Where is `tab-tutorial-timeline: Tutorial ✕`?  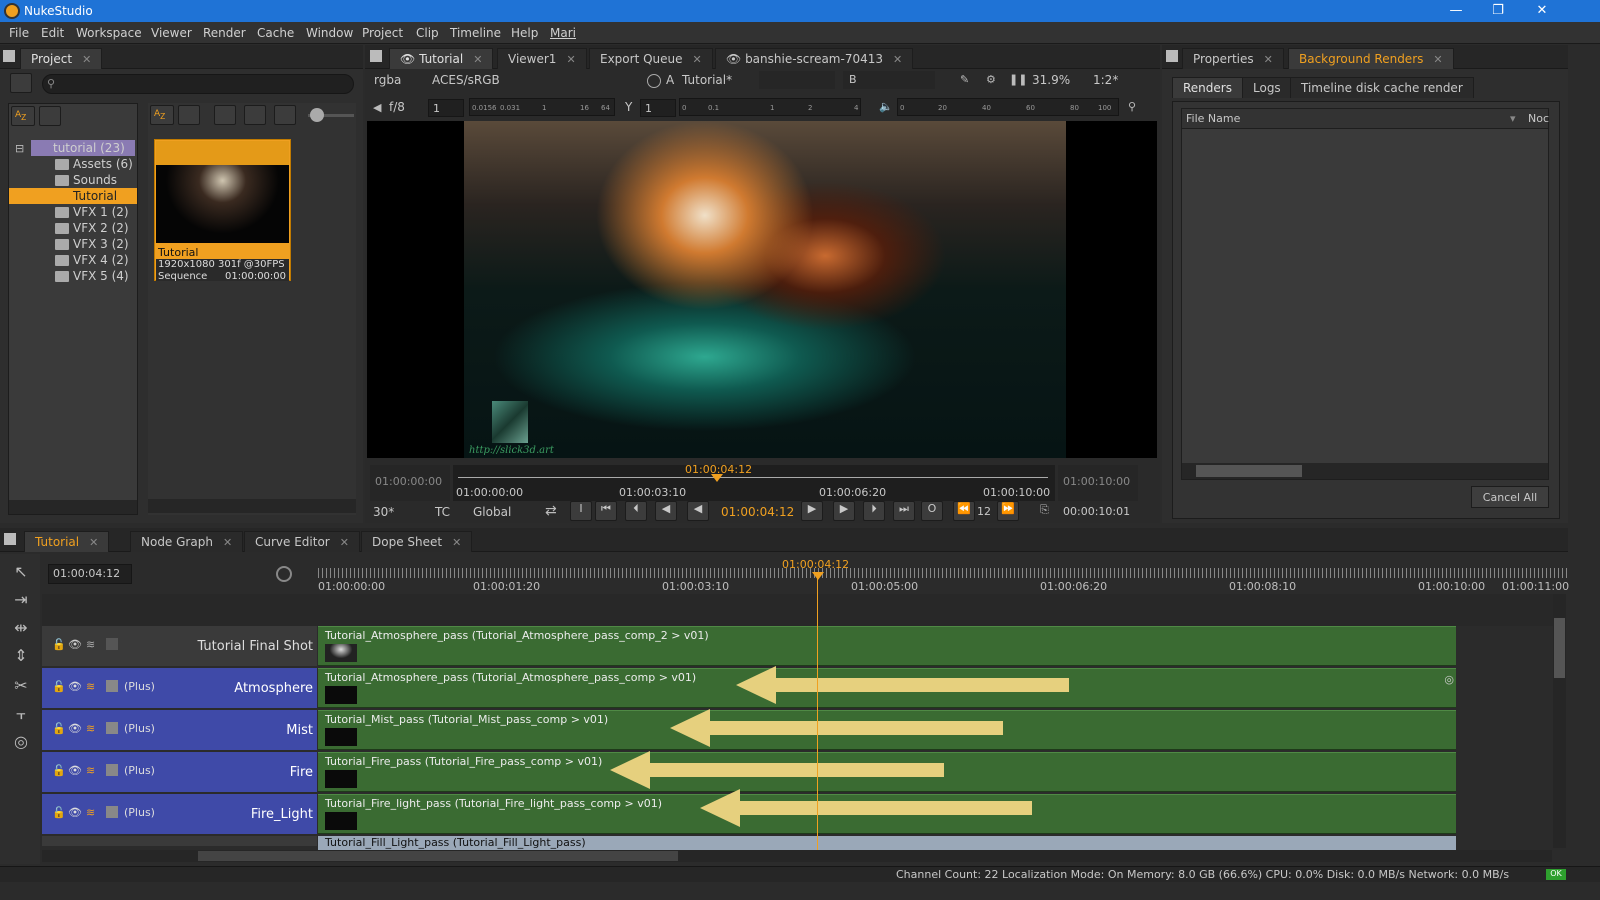
tab-tutorial-timeline: Tutorial ✕ is located at coordinates (67, 541).